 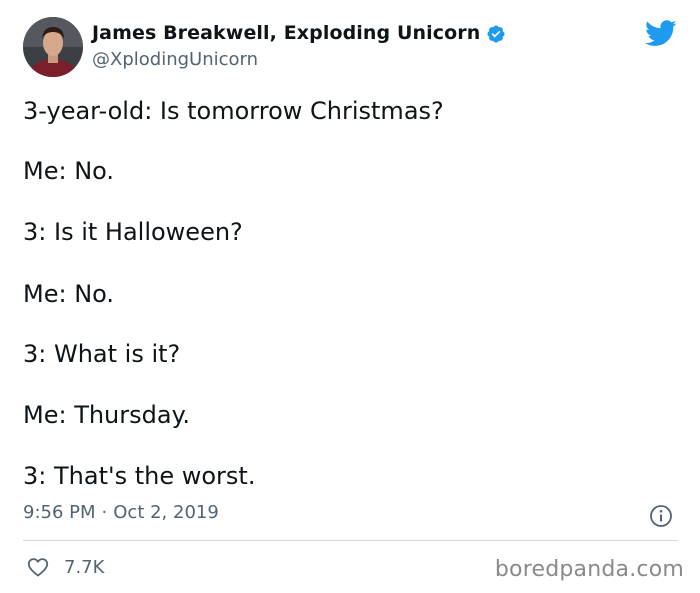 What do you see at coordinates (38, 567) in the screenshot?
I see `heart-icon` at bounding box center [38, 567].